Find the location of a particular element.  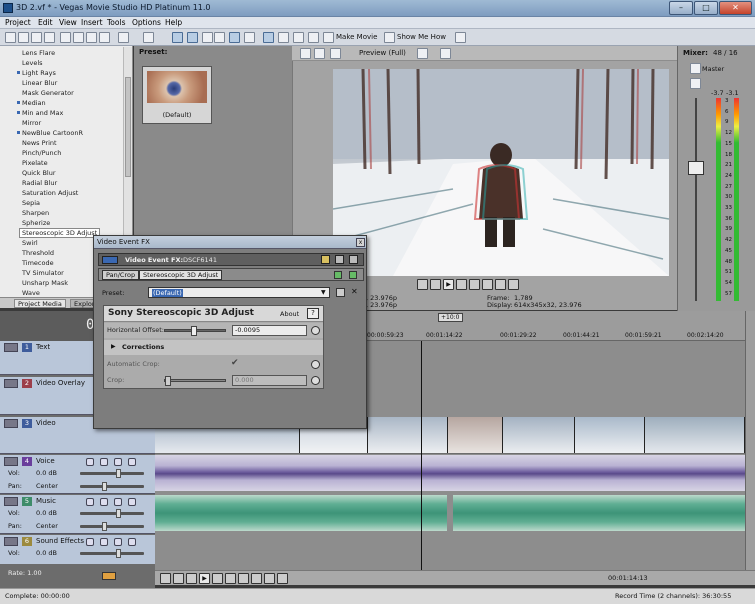

make-movie-icon is located at coordinates (328, 37).